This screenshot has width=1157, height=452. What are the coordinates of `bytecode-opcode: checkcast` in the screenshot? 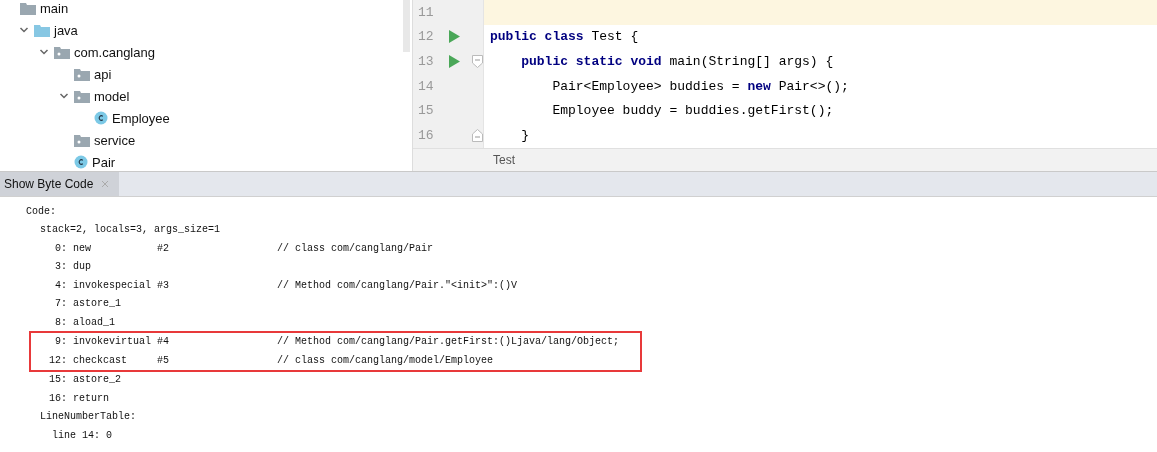 It's located at (100, 360).